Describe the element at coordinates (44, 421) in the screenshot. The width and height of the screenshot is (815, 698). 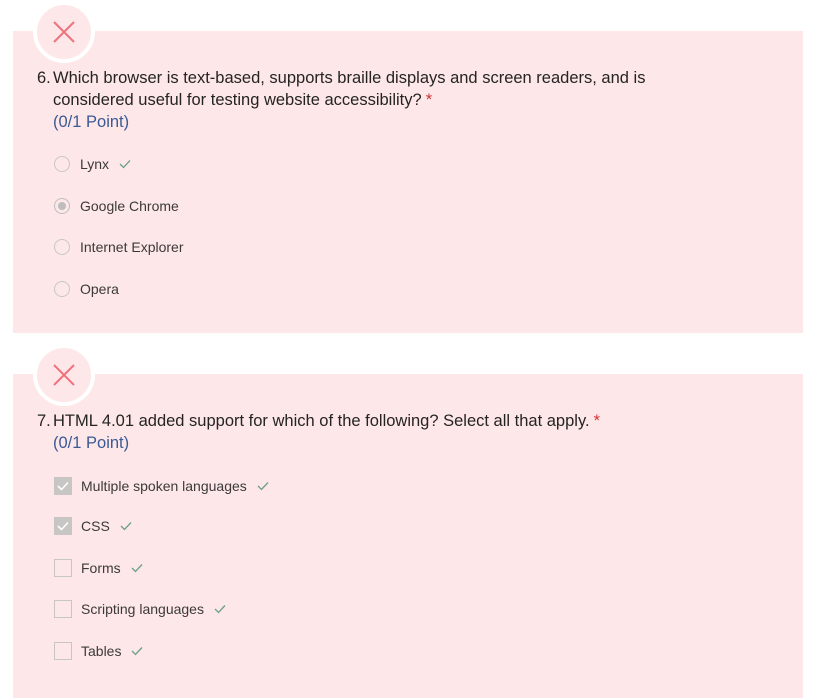
I see `question-number: 7.` at that location.